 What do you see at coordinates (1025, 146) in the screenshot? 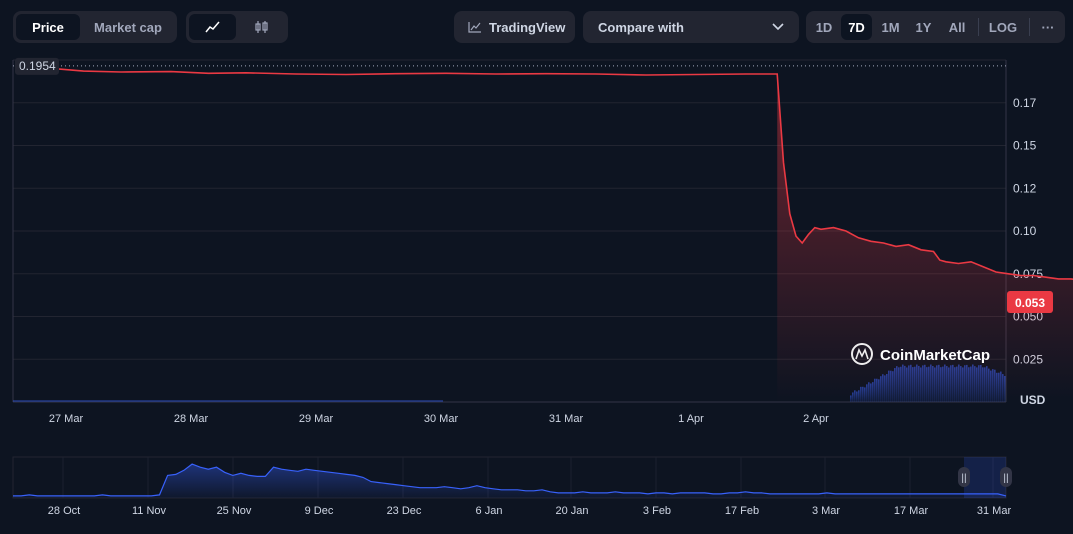
I see `y-tick-label: 0.15` at bounding box center [1025, 146].